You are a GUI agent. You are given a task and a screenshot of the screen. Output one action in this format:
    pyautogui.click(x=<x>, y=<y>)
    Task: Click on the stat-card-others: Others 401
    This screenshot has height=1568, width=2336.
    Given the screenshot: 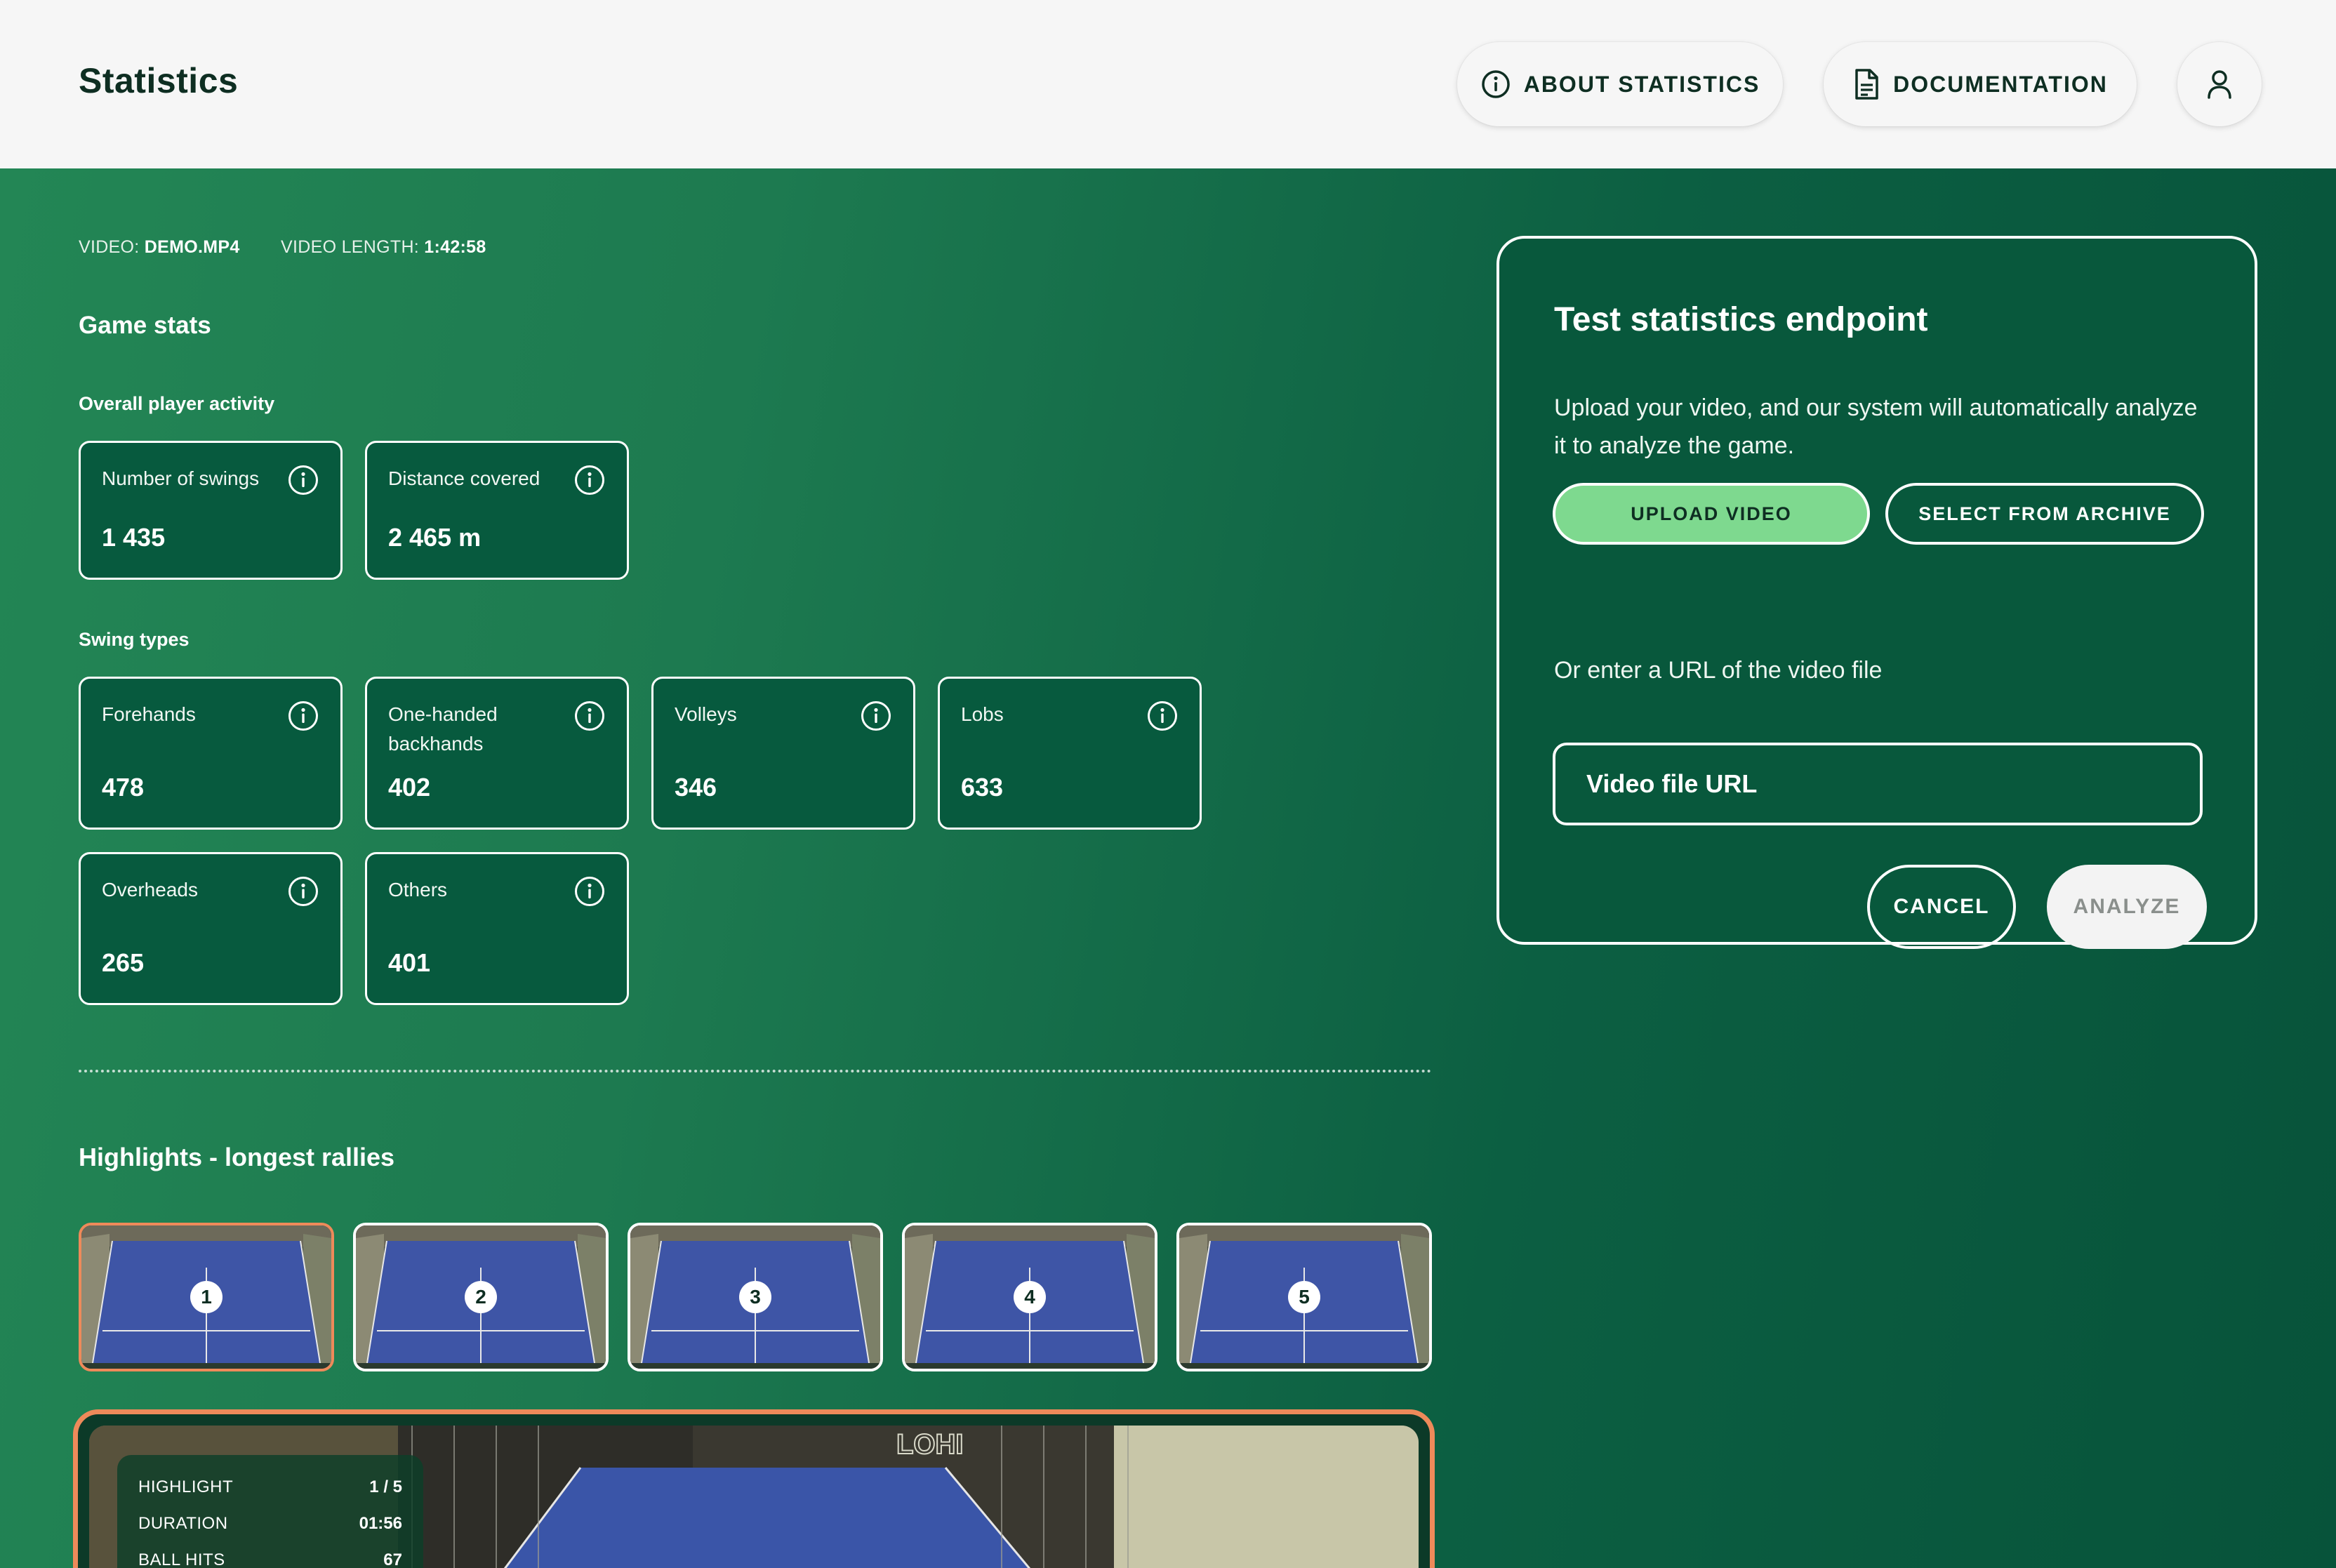 What is the action you would take?
    pyautogui.click(x=497, y=928)
    